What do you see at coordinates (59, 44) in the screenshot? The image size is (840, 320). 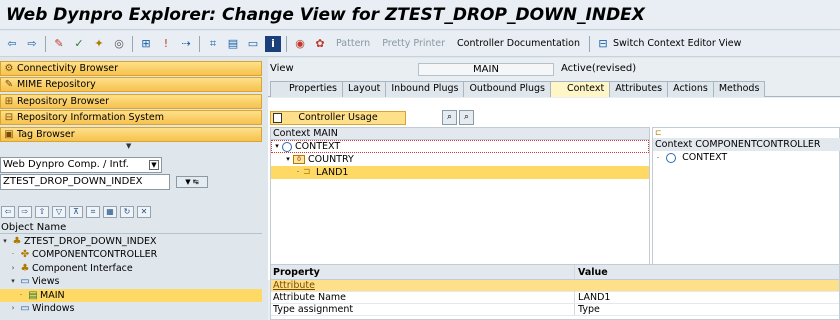 I see `display-change-icon: ✎` at bounding box center [59, 44].